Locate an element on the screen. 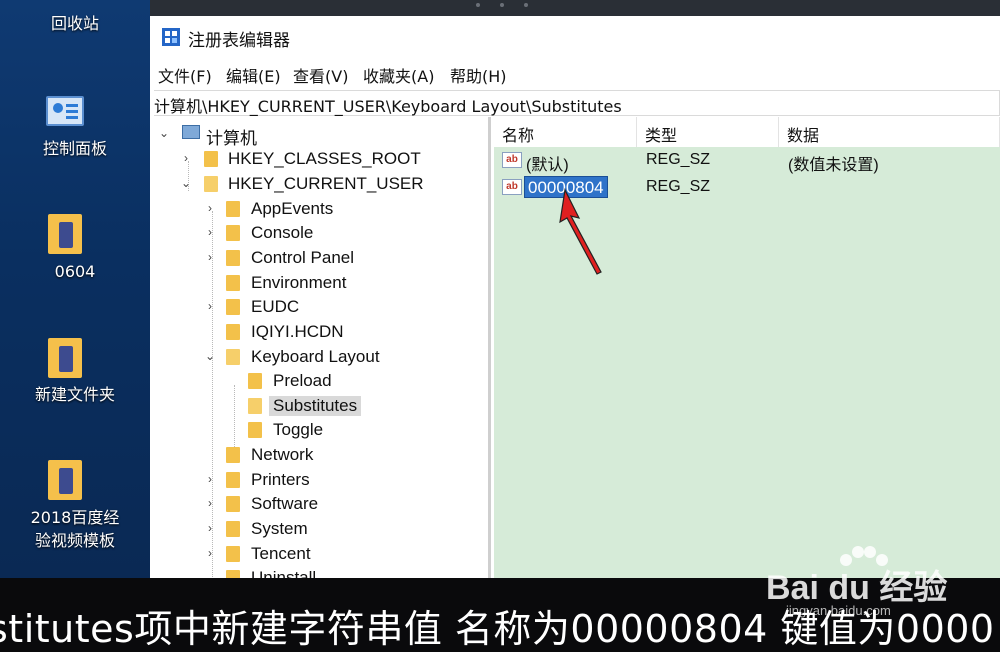 The height and width of the screenshot is (652, 1000). menu-help: 帮助(H) is located at coordinates (478, 75).